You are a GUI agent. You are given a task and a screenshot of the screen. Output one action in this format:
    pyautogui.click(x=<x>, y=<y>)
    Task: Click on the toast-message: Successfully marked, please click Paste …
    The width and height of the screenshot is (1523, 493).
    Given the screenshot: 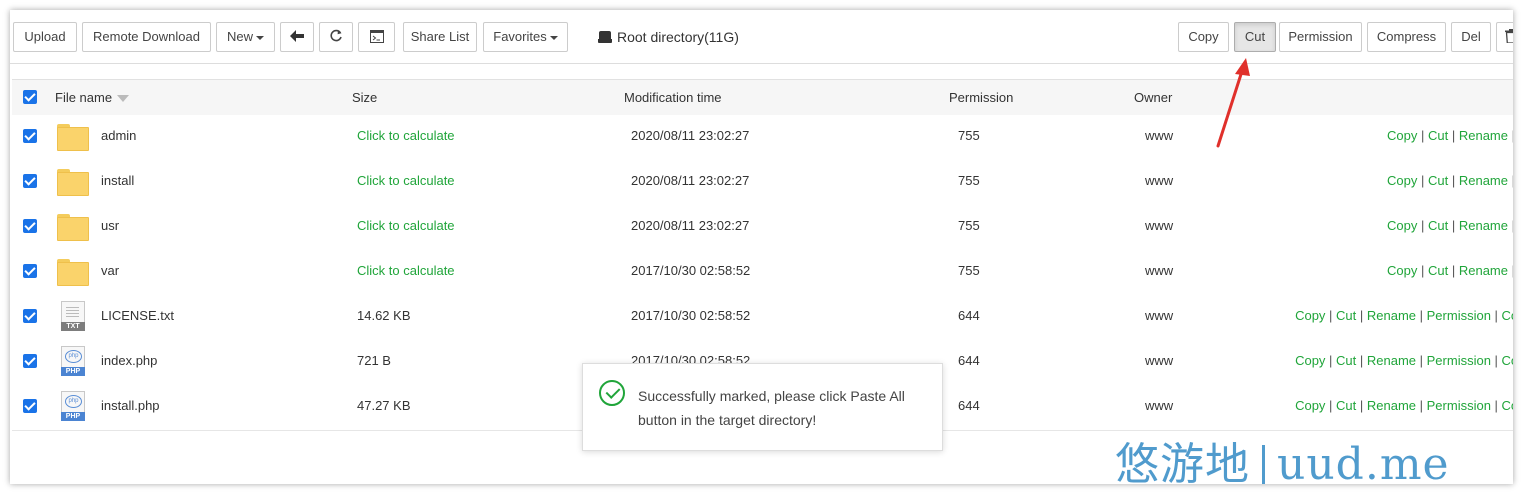 What is the action you would take?
    pyautogui.click(x=771, y=408)
    